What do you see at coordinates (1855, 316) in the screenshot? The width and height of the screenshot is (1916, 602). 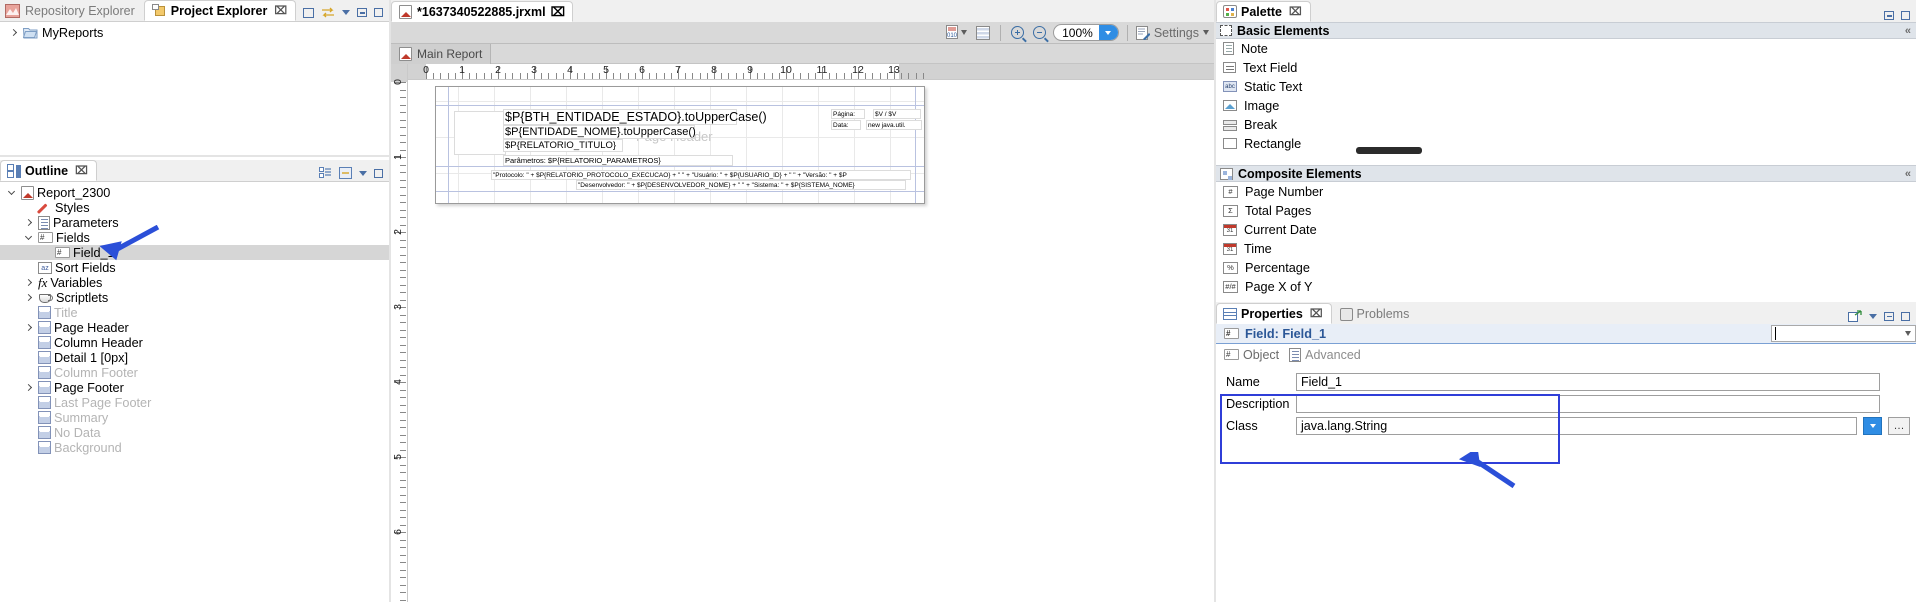 I see `new-window-icon` at bounding box center [1855, 316].